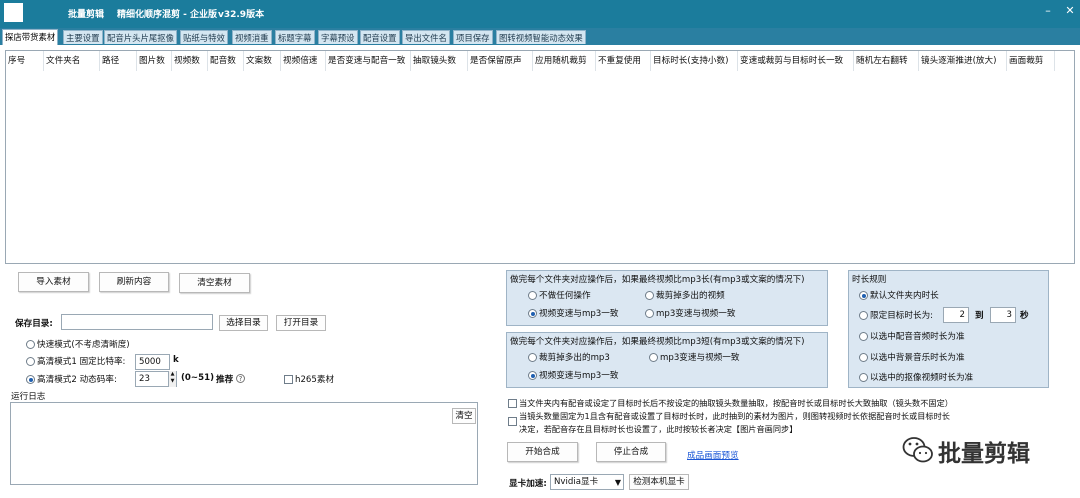  Describe the element at coordinates (922, 378) in the screenshot. I see `duration-option-label: 以选中的抠像视频时长为准` at that location.